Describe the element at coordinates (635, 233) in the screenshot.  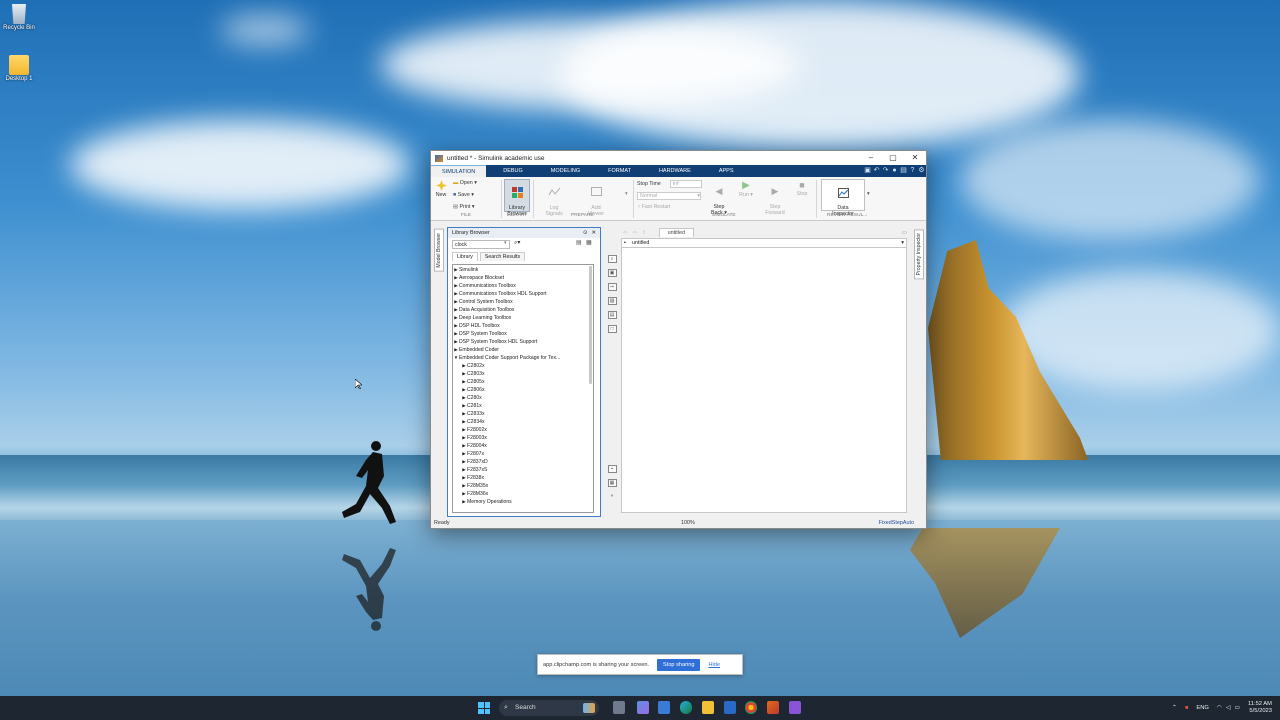
I see `forward-icon: ⇨` at that location.